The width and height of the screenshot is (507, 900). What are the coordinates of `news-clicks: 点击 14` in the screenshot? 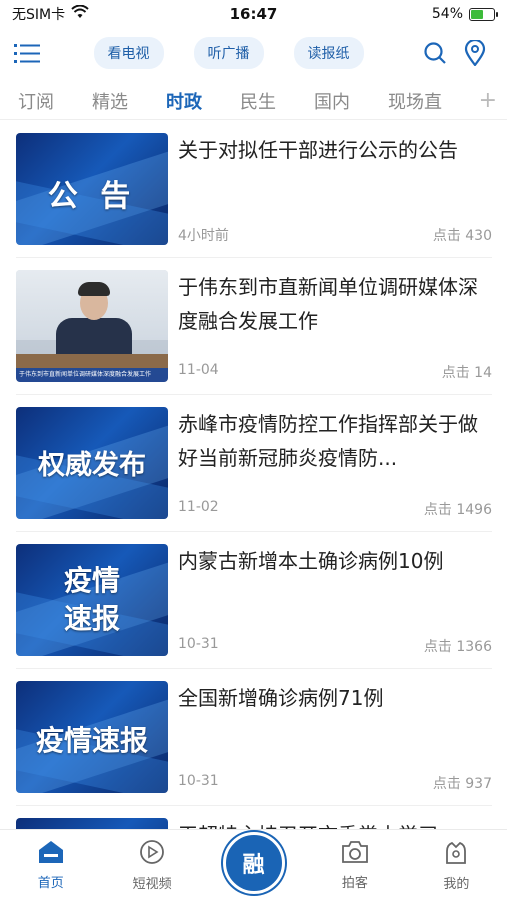 It's located at (466, 373).